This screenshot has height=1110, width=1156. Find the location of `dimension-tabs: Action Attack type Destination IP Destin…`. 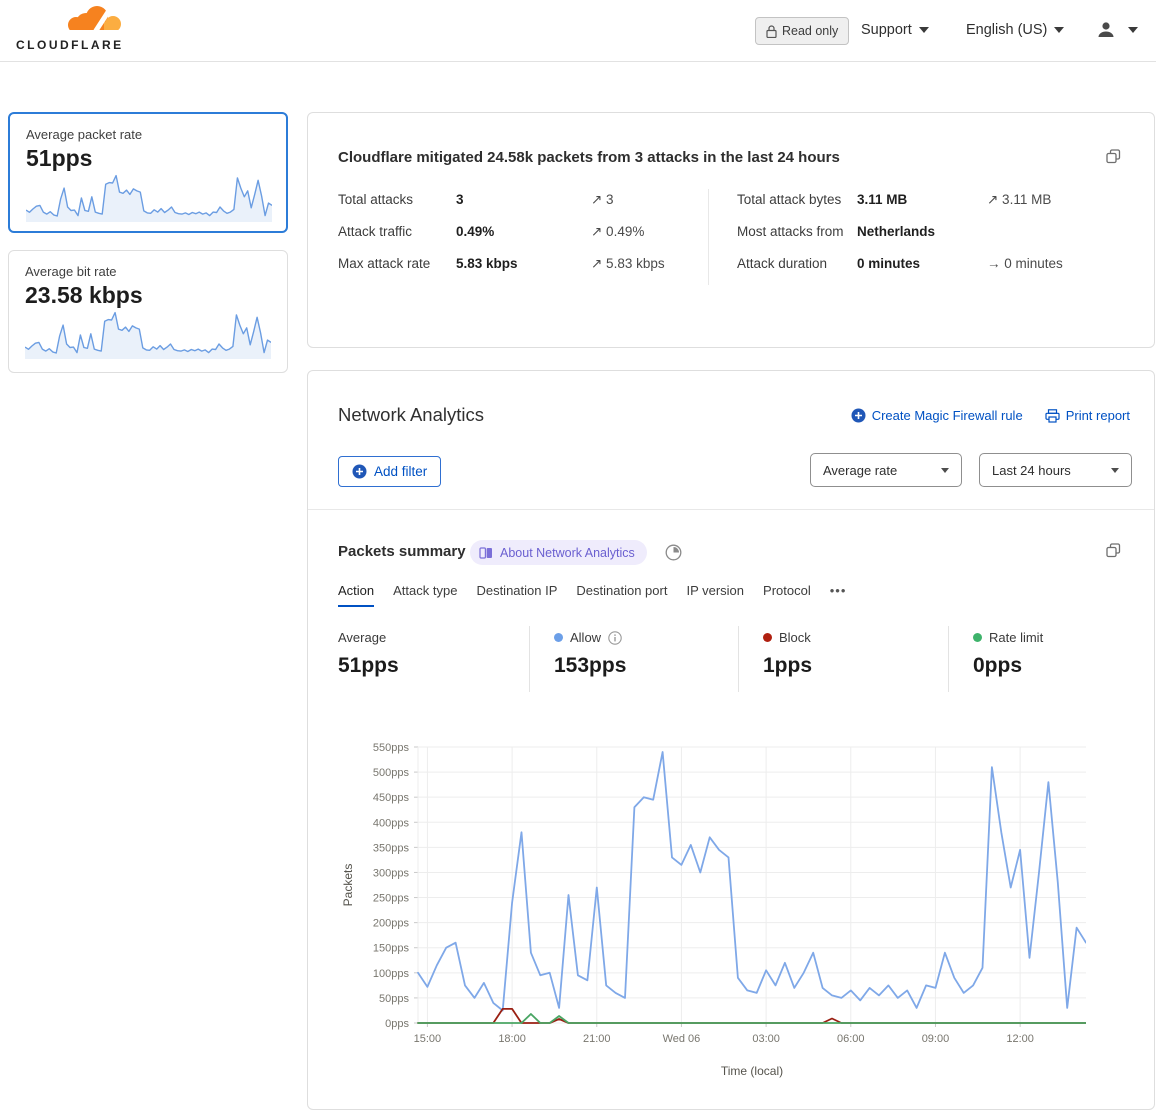

dimension-tabs: Action Attack type Destination IP Destin… is located at coordinates (592, 595).